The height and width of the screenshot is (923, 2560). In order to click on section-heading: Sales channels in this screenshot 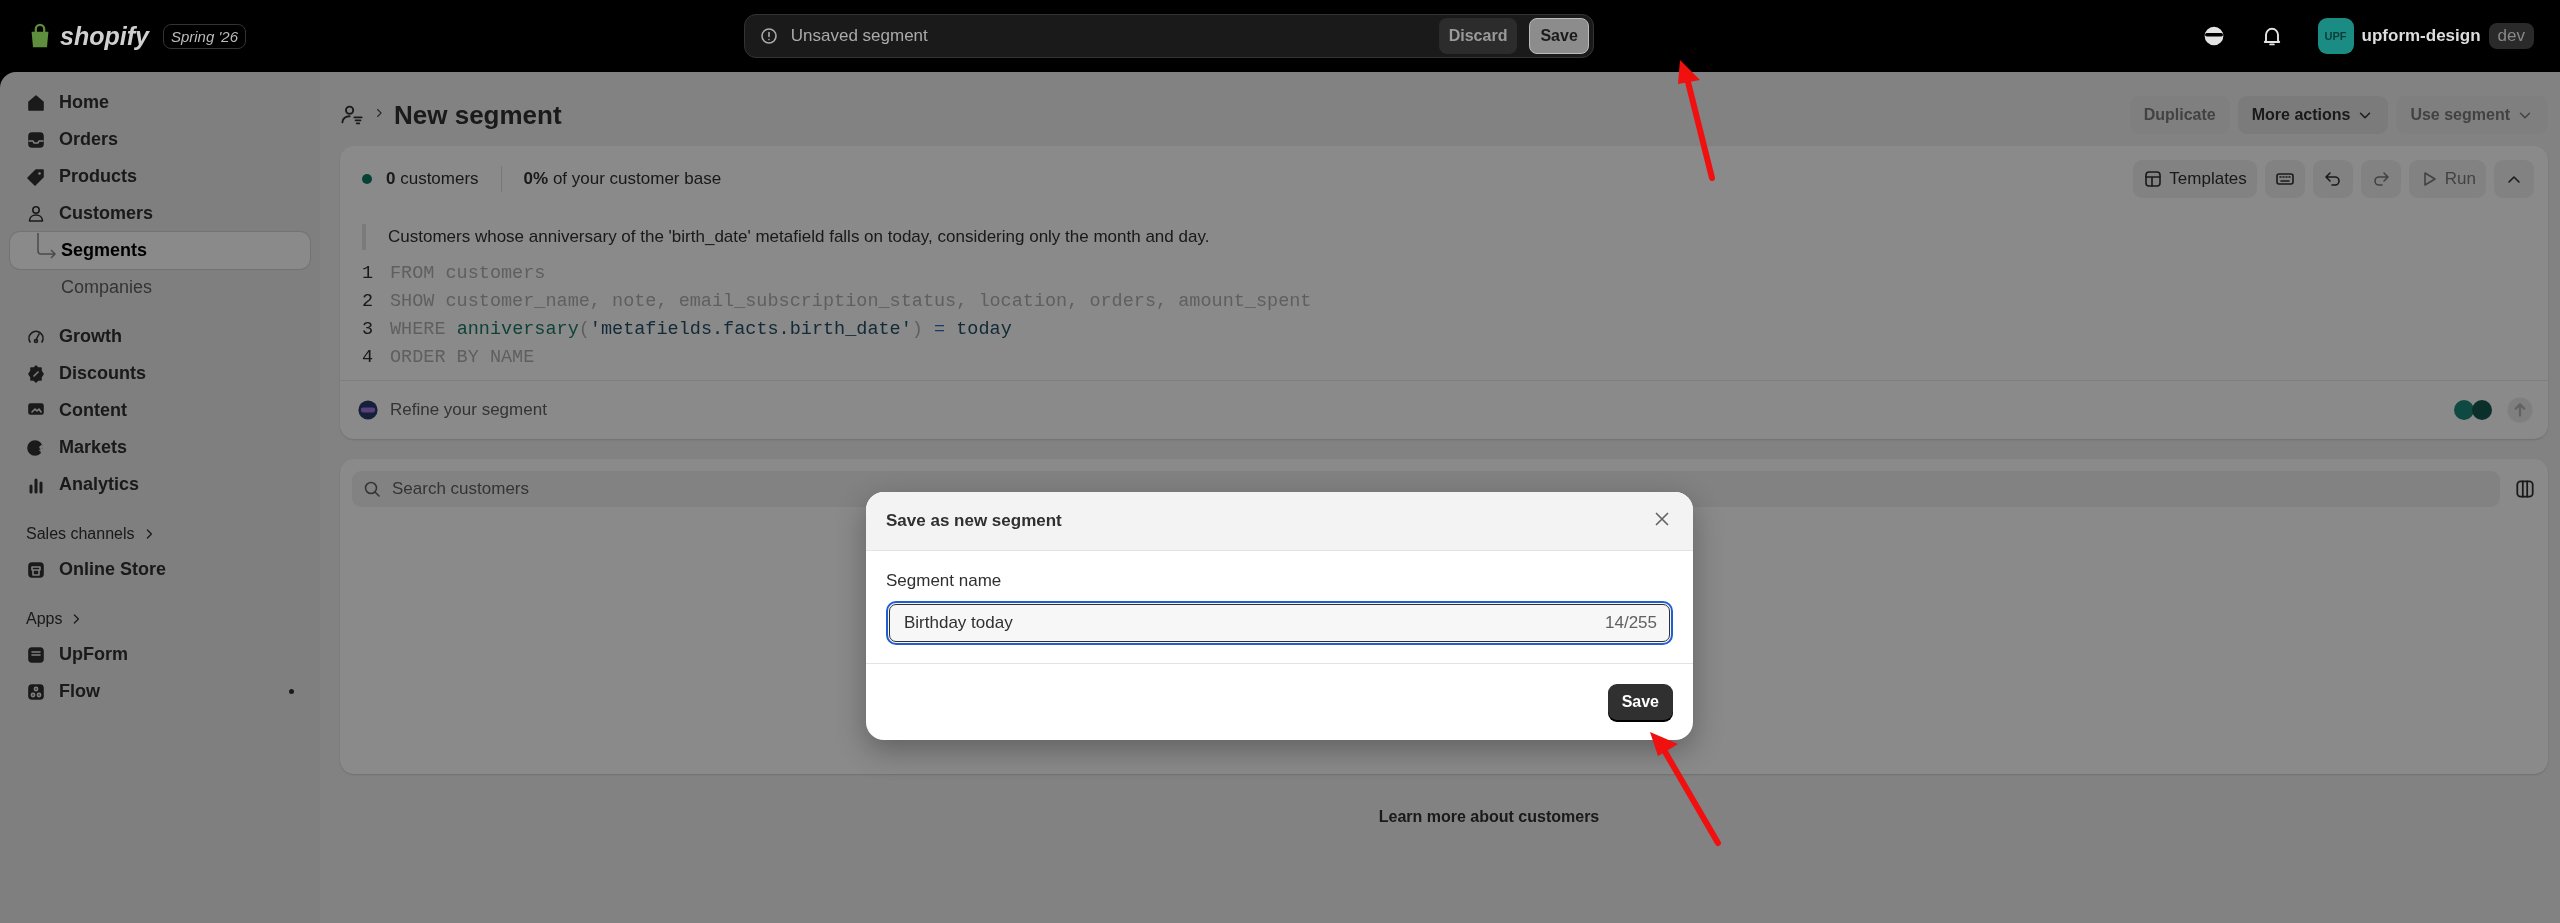, I will do `click(160, 534)`.